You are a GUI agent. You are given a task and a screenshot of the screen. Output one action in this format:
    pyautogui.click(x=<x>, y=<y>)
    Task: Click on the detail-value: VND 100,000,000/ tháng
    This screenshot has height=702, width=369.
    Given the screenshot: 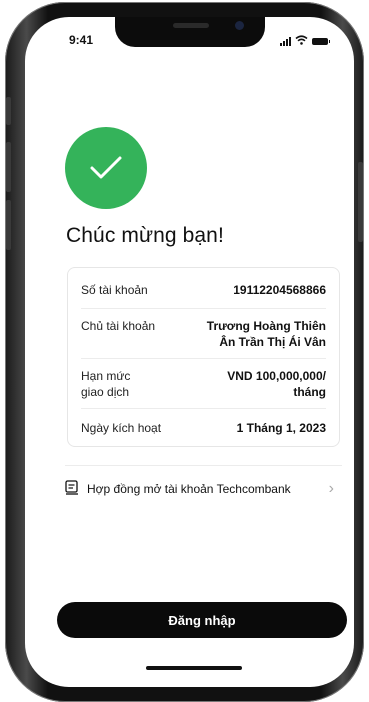 What is the action you would take?
    pyautogui.click(x=276, y=384)
    